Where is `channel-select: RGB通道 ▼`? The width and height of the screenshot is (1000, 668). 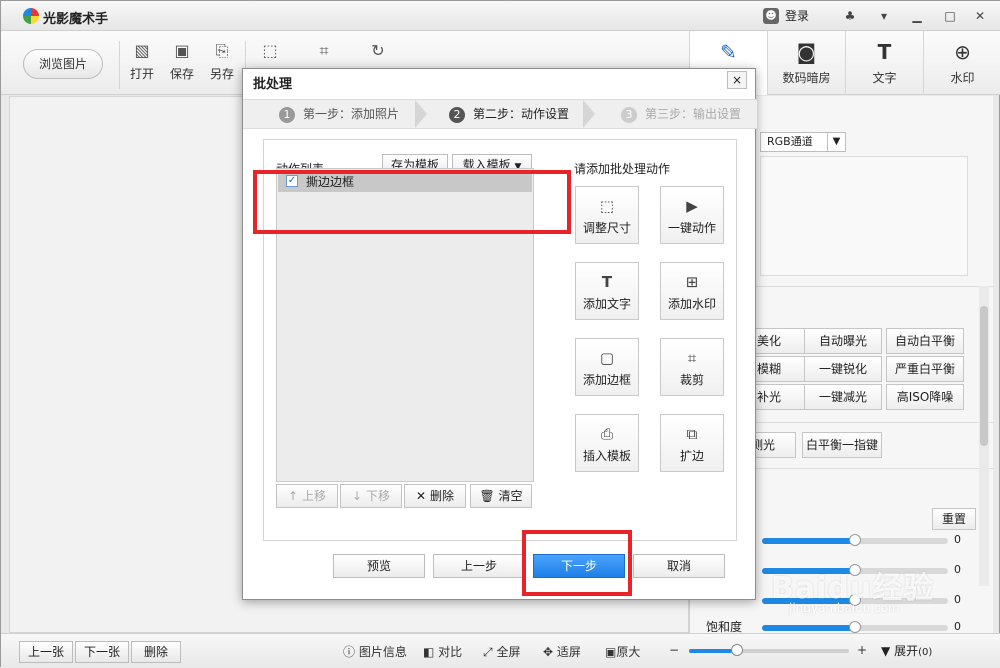
channel-select: RGB通道 ▼ is located at coordinates (803, 142).